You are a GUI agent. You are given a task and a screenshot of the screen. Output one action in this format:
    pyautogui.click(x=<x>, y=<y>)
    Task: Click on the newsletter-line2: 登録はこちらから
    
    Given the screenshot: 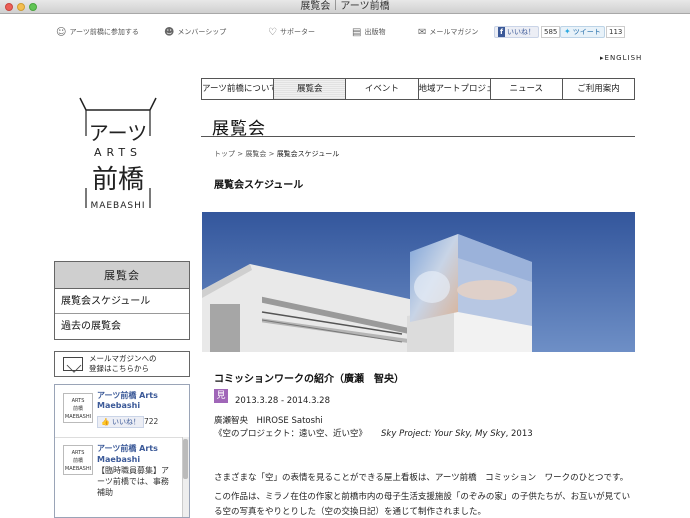 What is the action you would take?
    pyautogui.click(x=119, y=368)
    